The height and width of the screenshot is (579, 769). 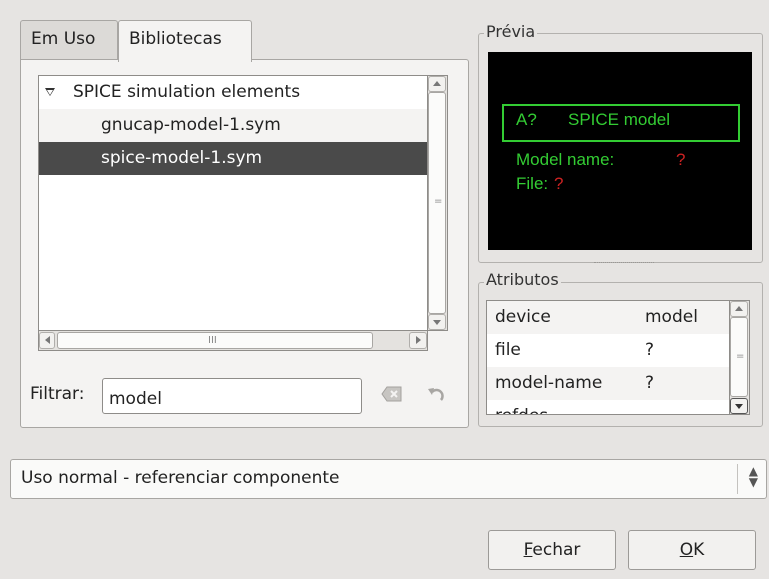 I want to click on preview-title: Prévia, so click(x=511, y=31).